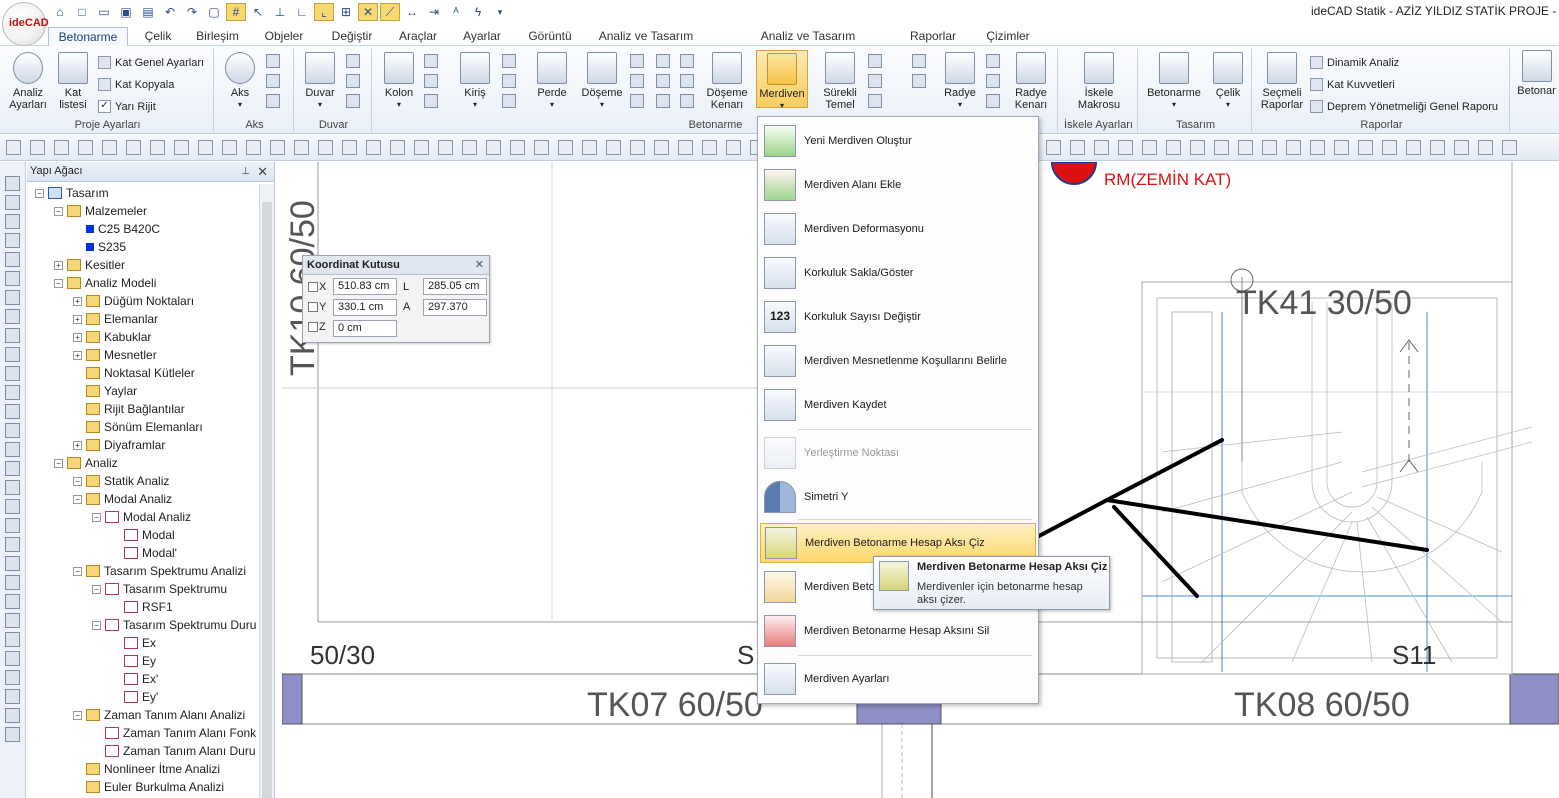  I want to click on slab-edit-icon, so click(687, 101).